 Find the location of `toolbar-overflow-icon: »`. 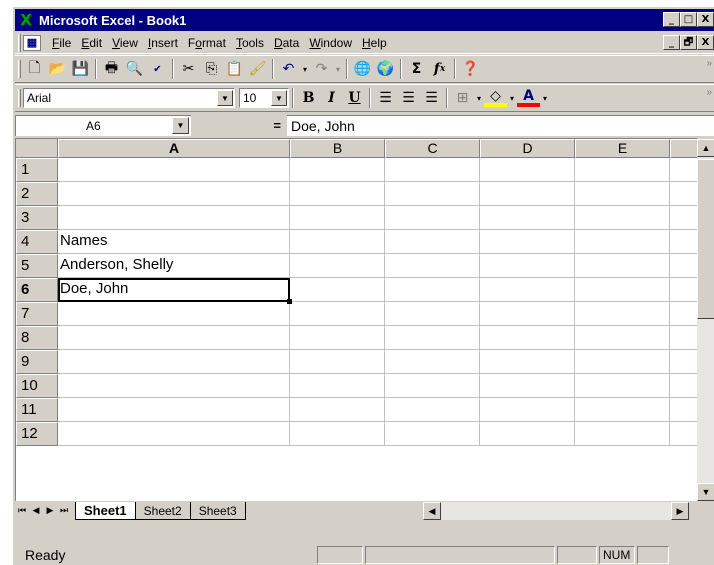

toolbar-overflow-icon: » is located at coordinates (709, 63).